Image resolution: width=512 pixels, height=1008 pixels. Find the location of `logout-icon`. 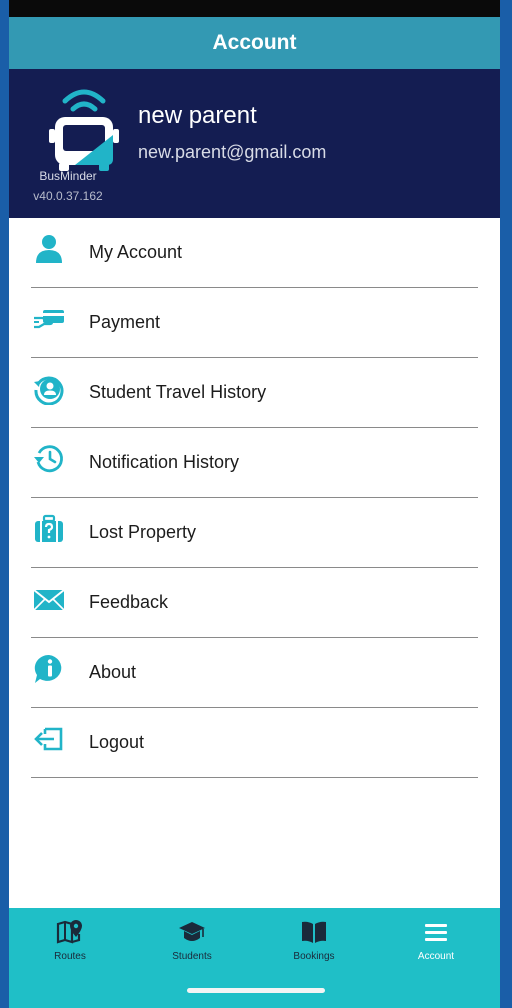

logout-icon is located at coordinates (48, 739).